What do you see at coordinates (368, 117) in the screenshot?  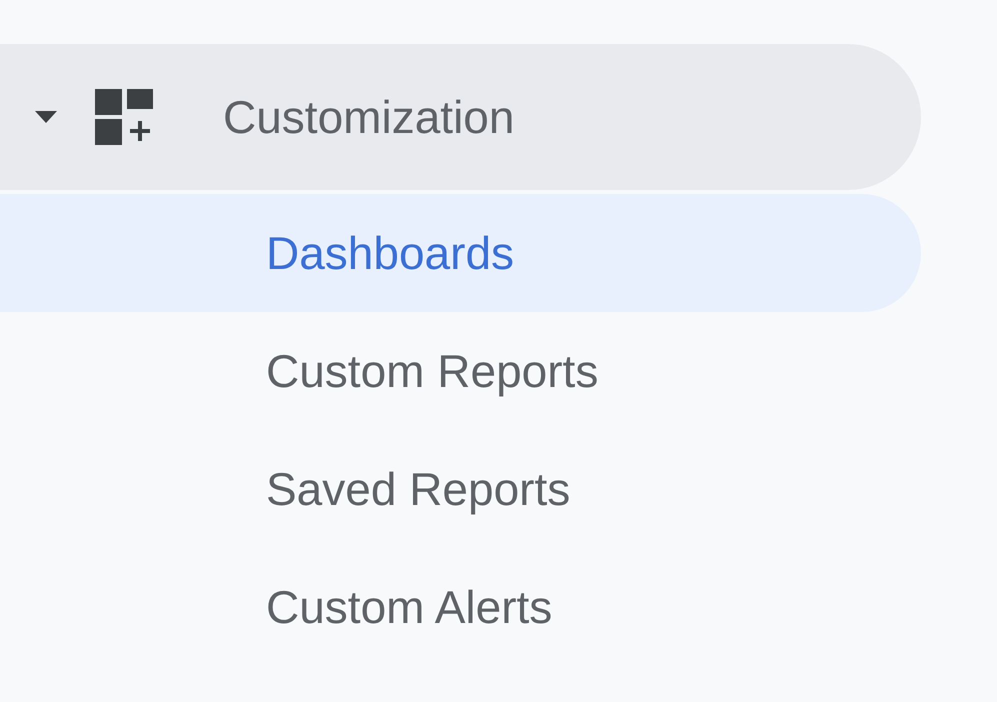 I see `section-title: Customization` at bounding box center [368, 117].